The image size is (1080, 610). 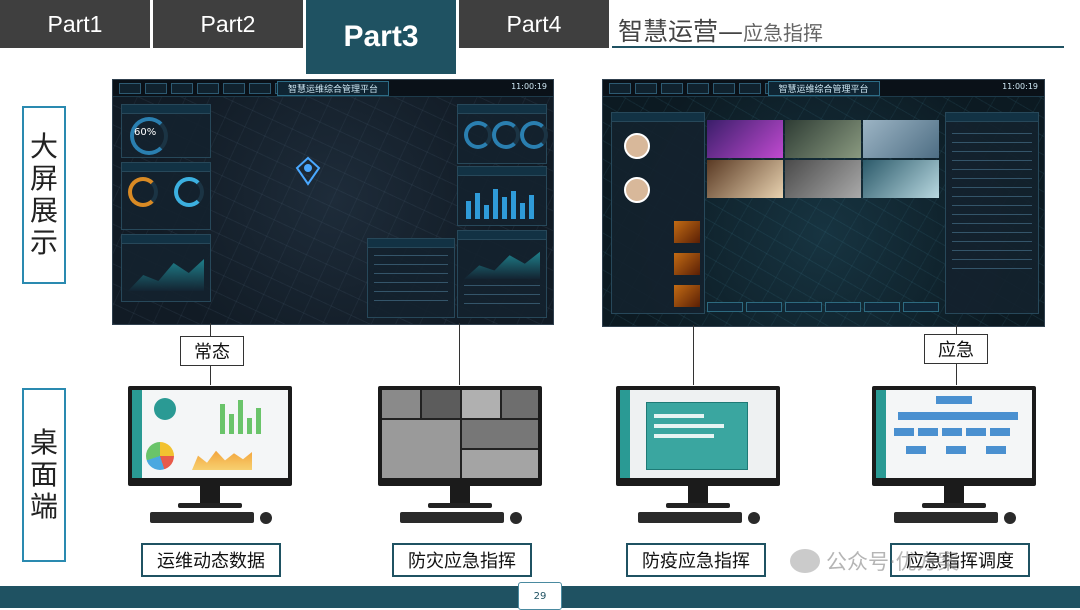 What do you see at coordinates (166, 131) in the screenshot?
I see `device-overview-panel: 60%` at bounding box center [166, 131].